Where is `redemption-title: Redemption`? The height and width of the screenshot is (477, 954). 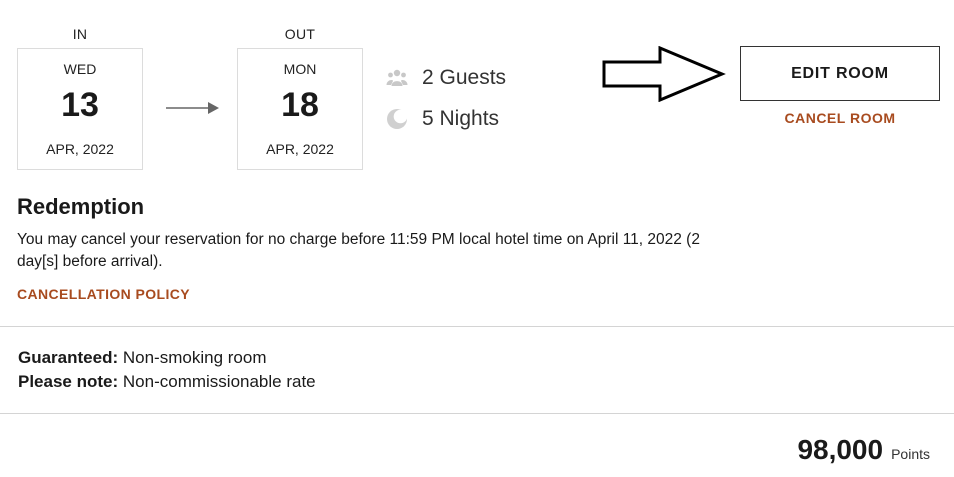 redemption-title: Redemption is located at coordinates (81, 206).